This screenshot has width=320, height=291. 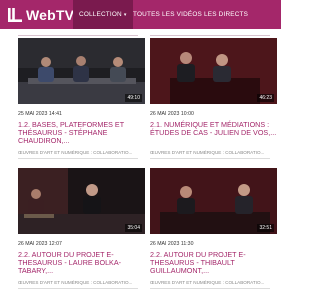 I want to click on video-thumbnail: 32:51, so click(x=213, y=201).